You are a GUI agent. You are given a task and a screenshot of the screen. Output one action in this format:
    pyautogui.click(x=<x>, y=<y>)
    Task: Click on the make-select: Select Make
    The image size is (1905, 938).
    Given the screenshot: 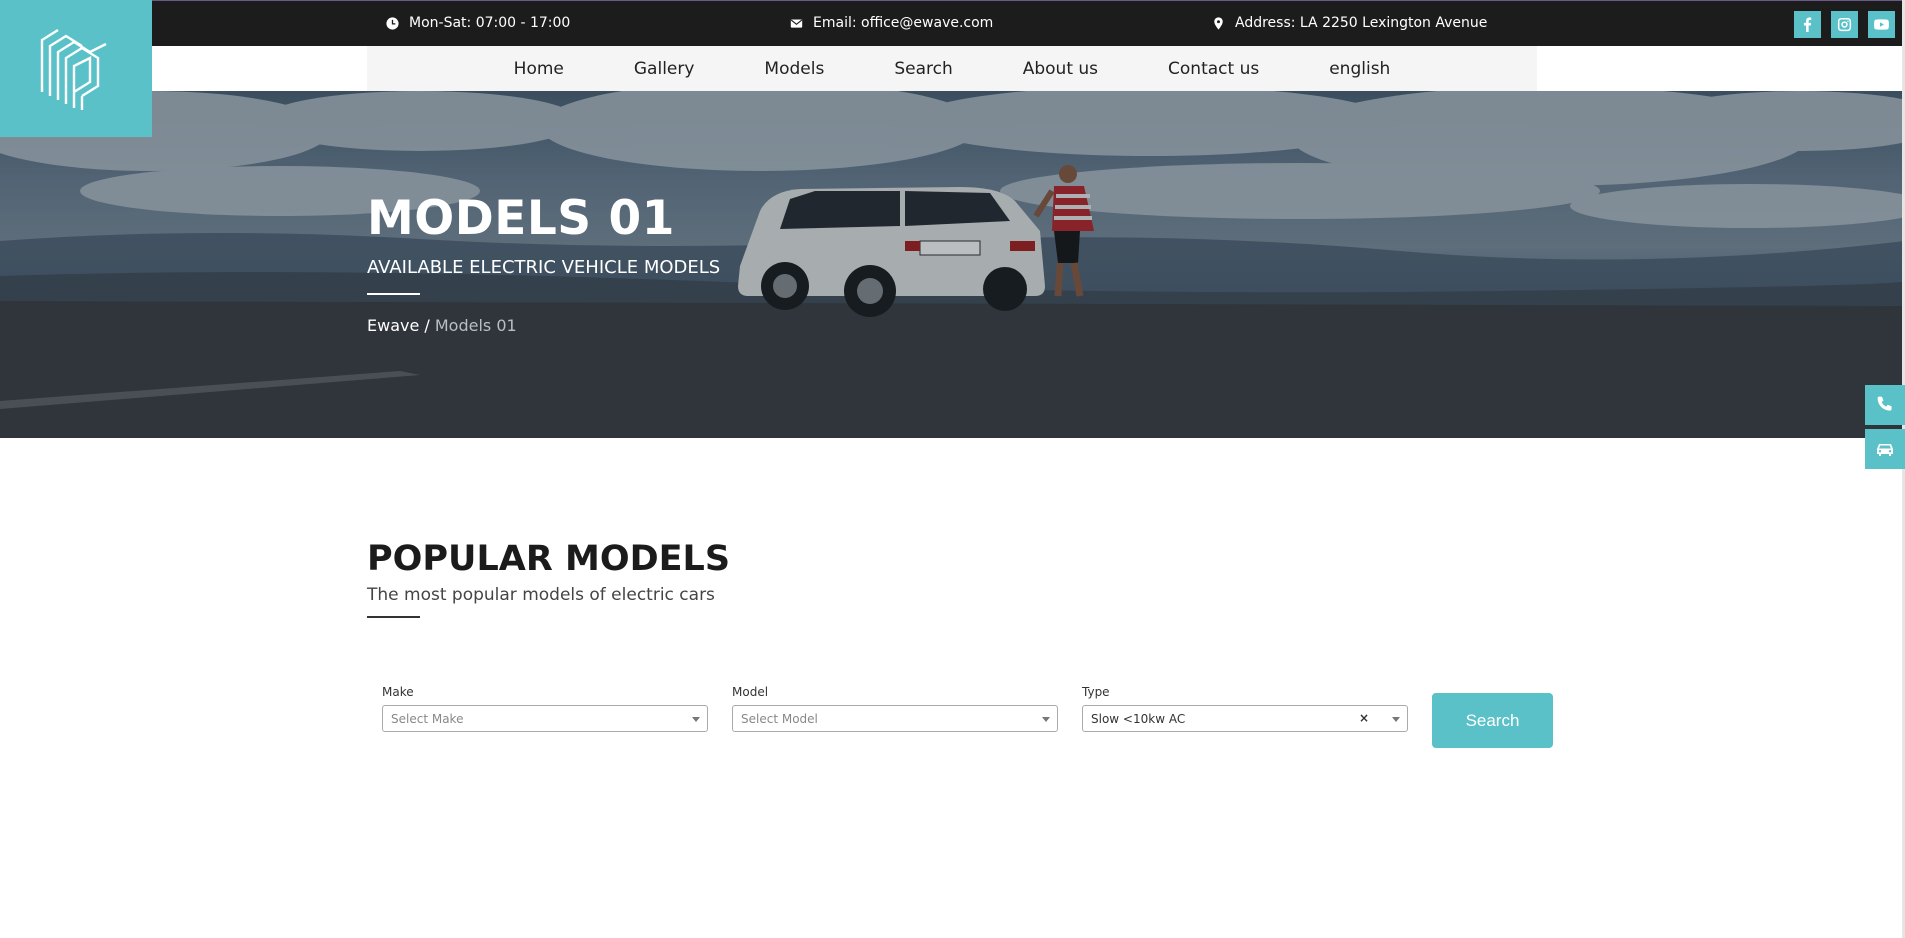 What is the action you would take?
    pyautogui.click(x=545, y=718)
    